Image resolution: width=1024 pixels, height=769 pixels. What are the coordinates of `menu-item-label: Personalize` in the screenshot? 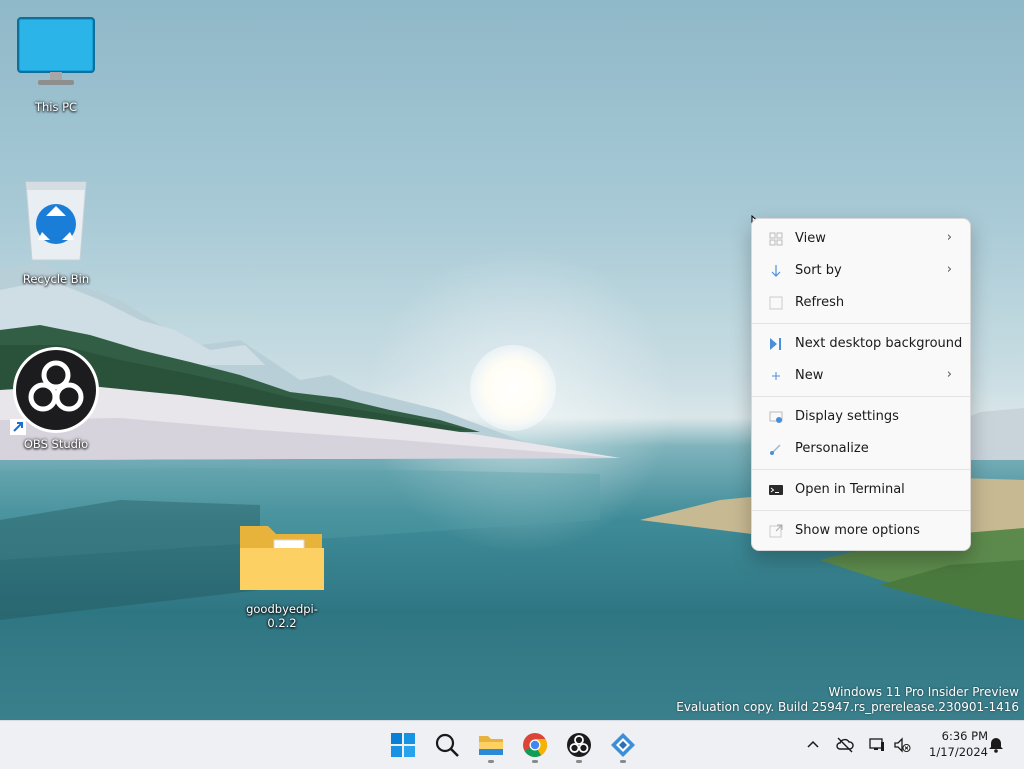 It's located at (832, 448).